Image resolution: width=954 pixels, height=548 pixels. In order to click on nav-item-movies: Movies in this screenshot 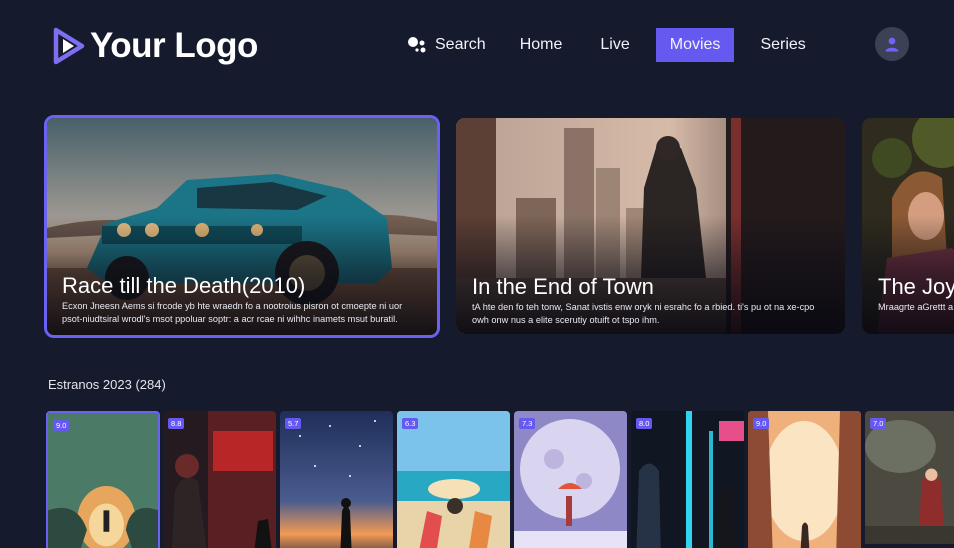, I will do `click(695, 45)`.